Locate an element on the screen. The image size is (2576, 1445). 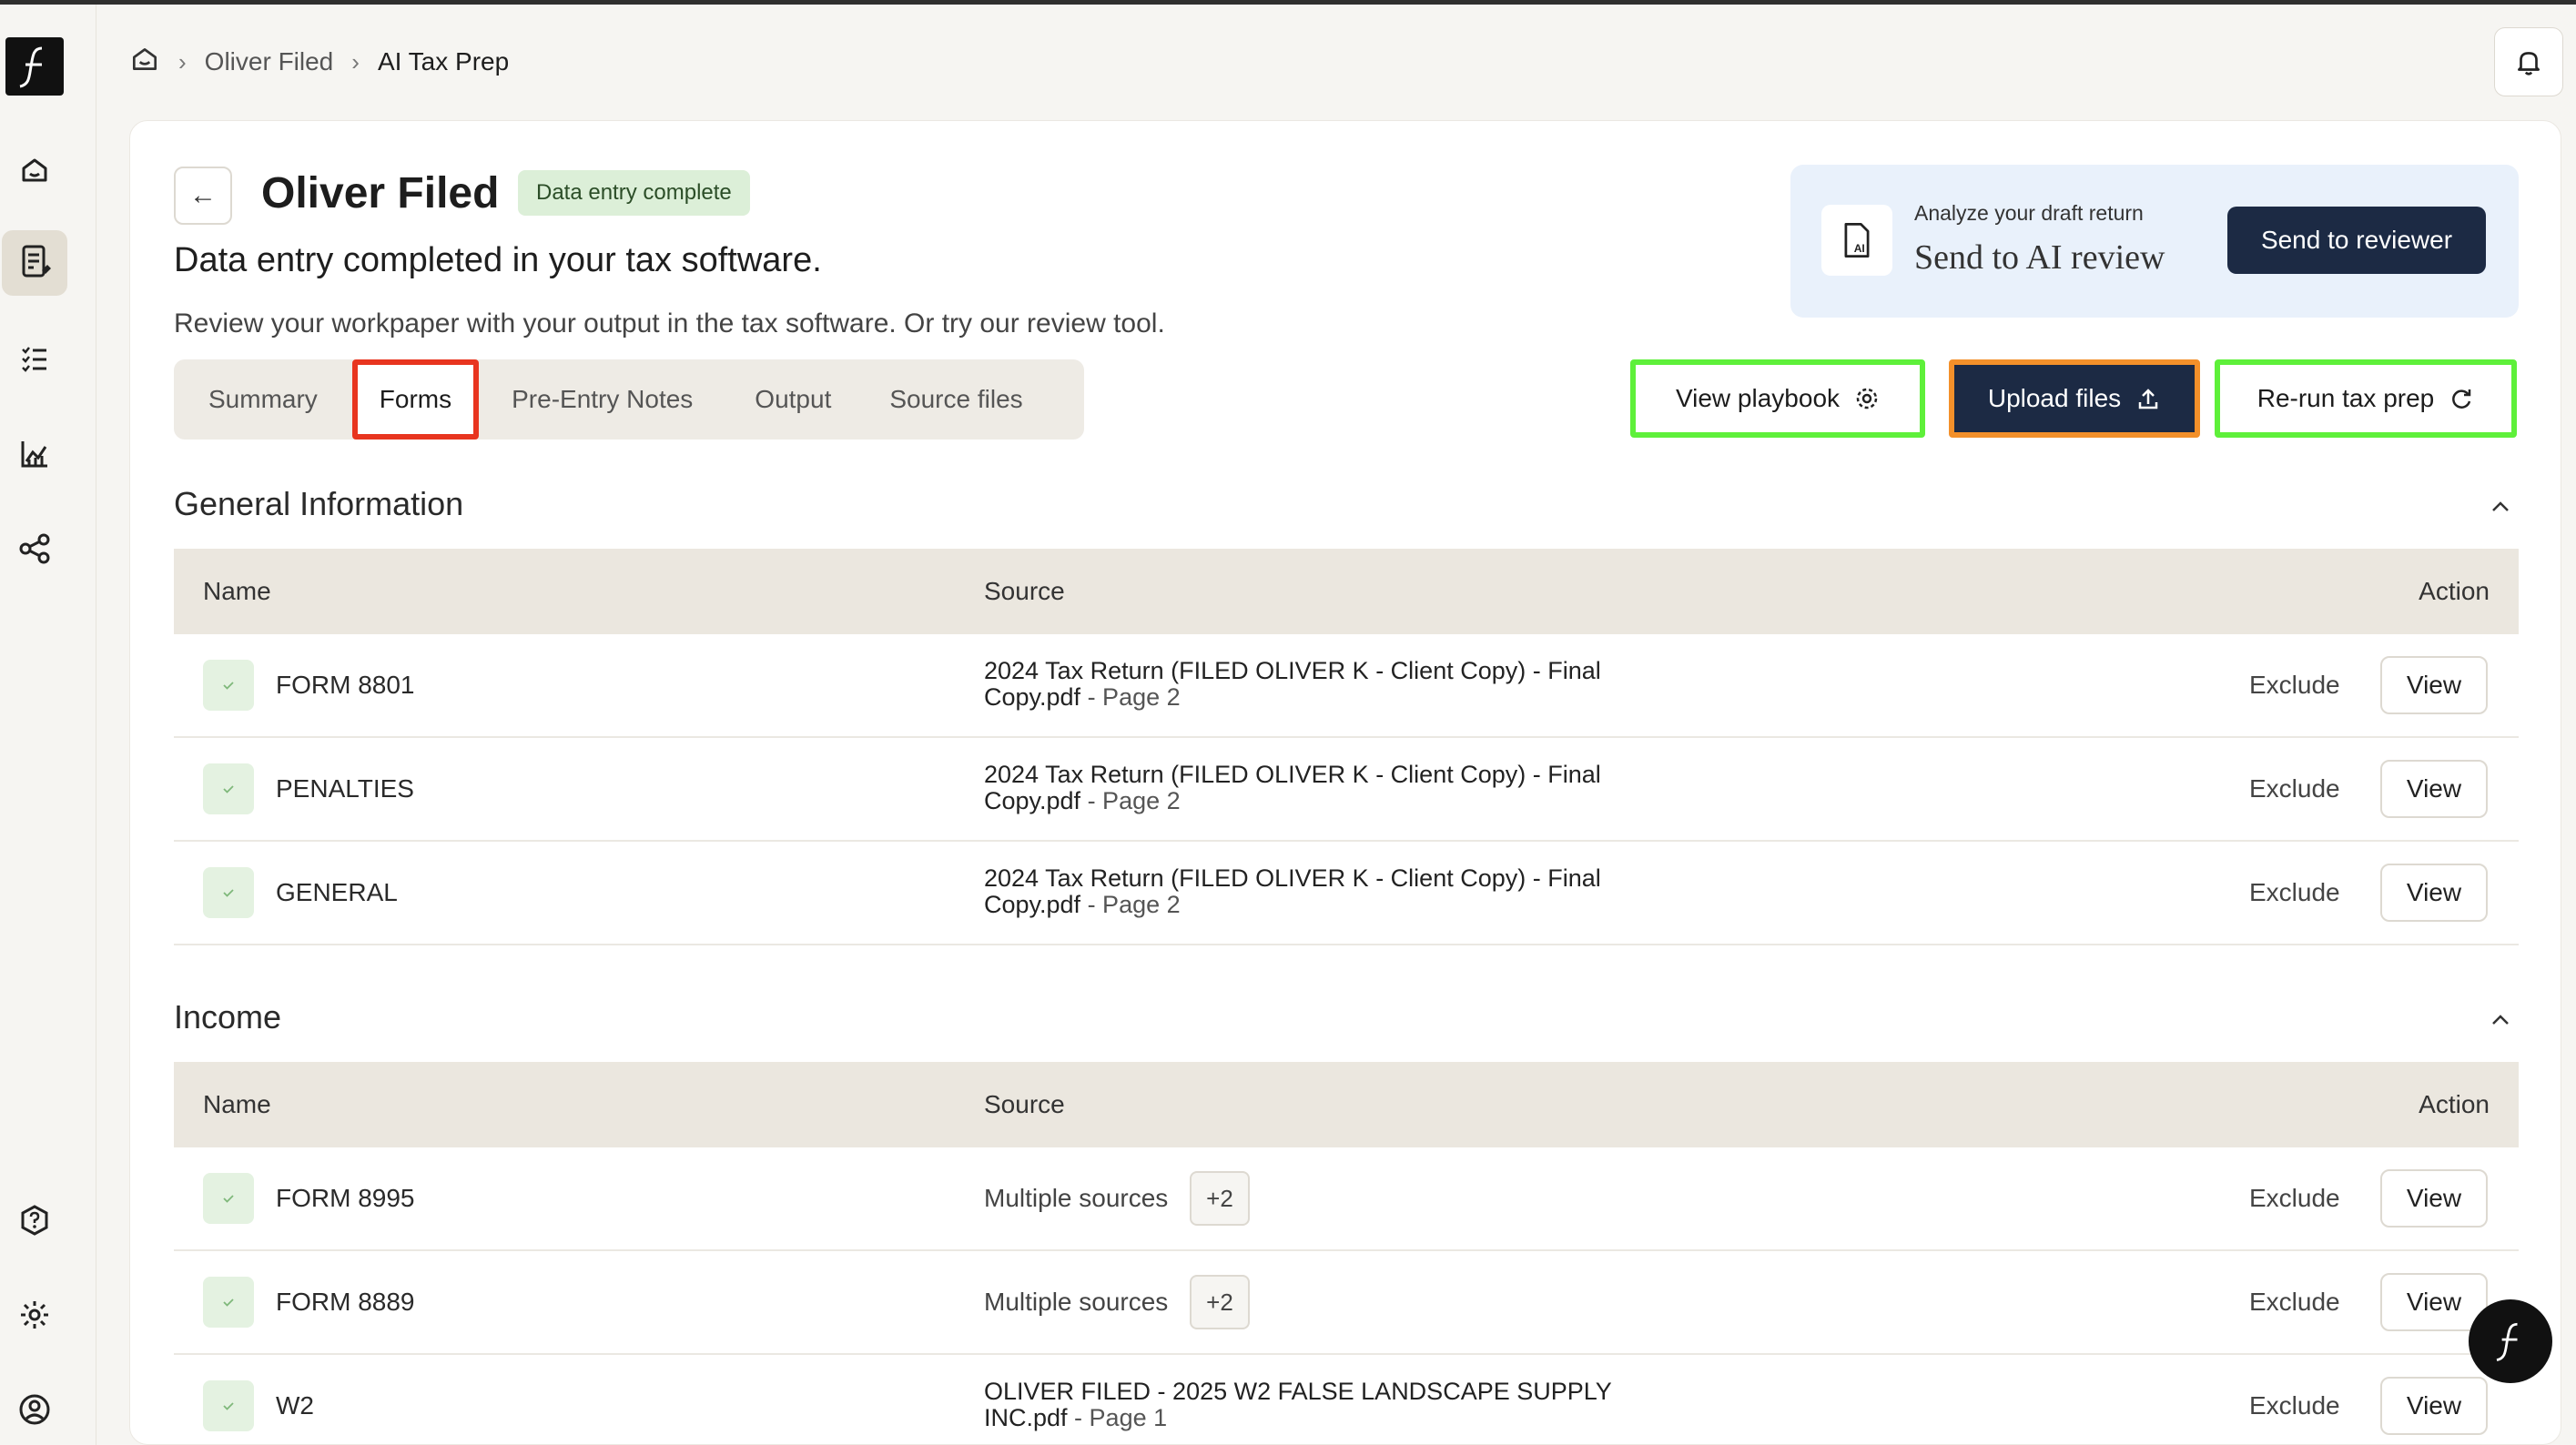
section-title-general-information: General Information is located at coordinates (319, 503).